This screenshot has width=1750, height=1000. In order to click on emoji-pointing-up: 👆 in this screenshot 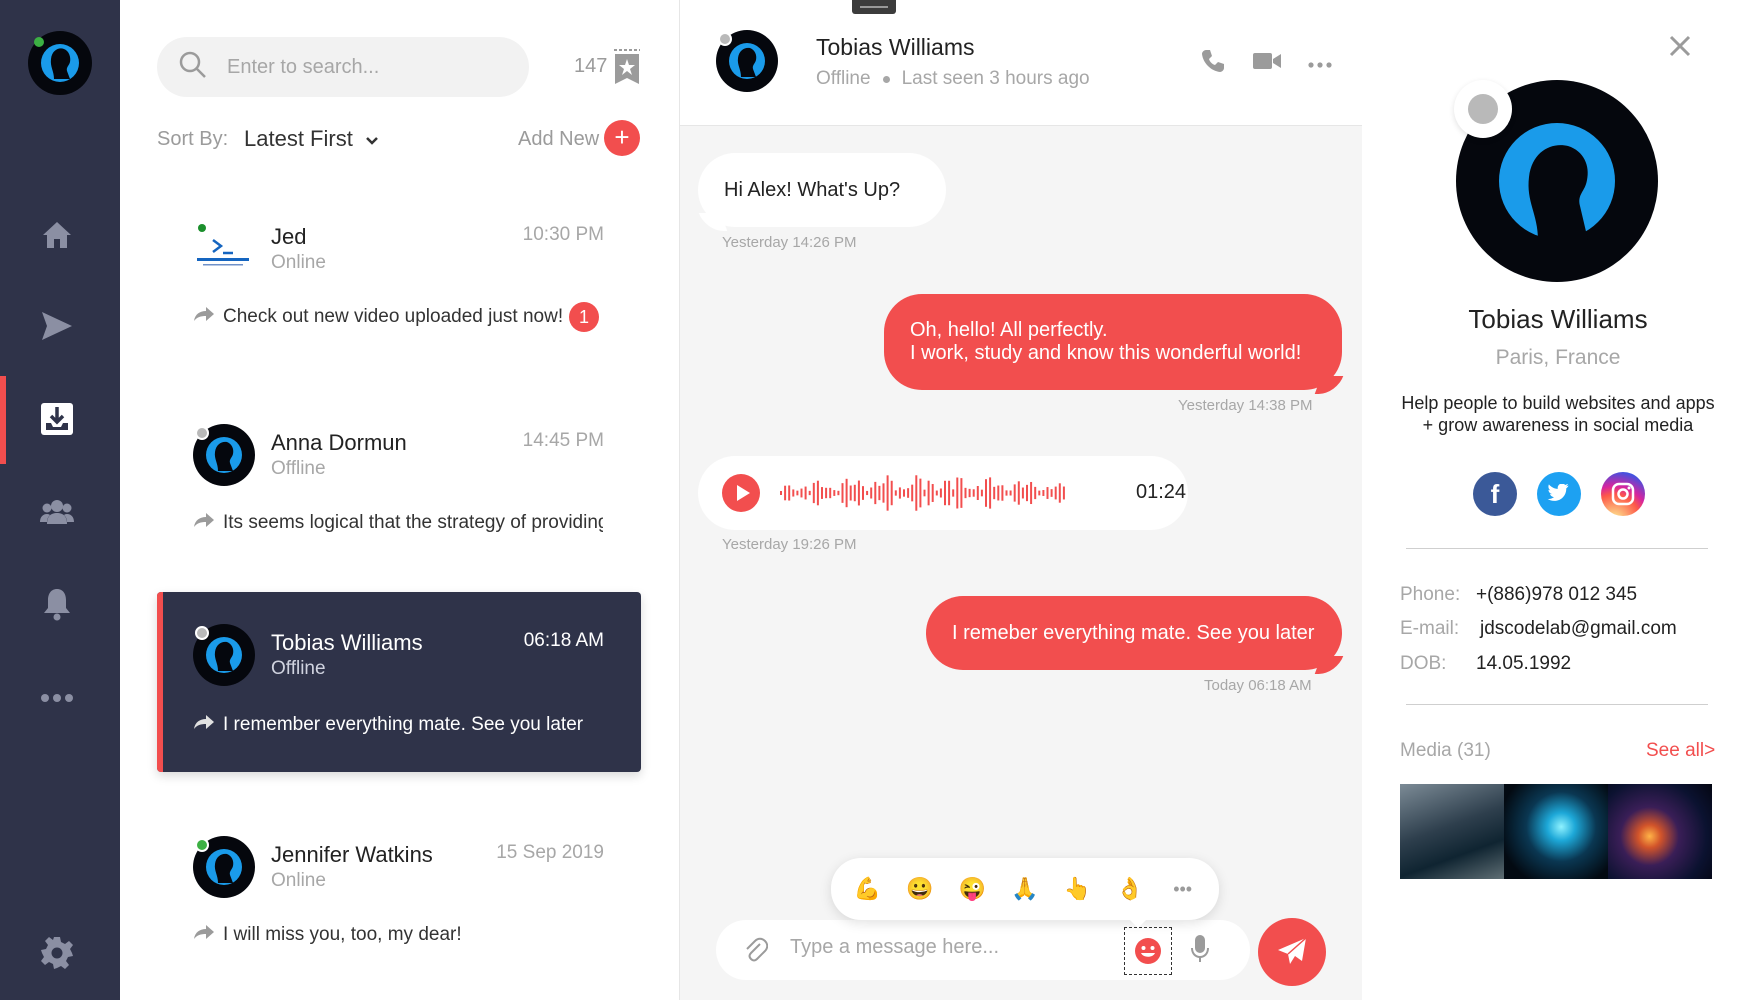, I will do `click(1078, 889)`.